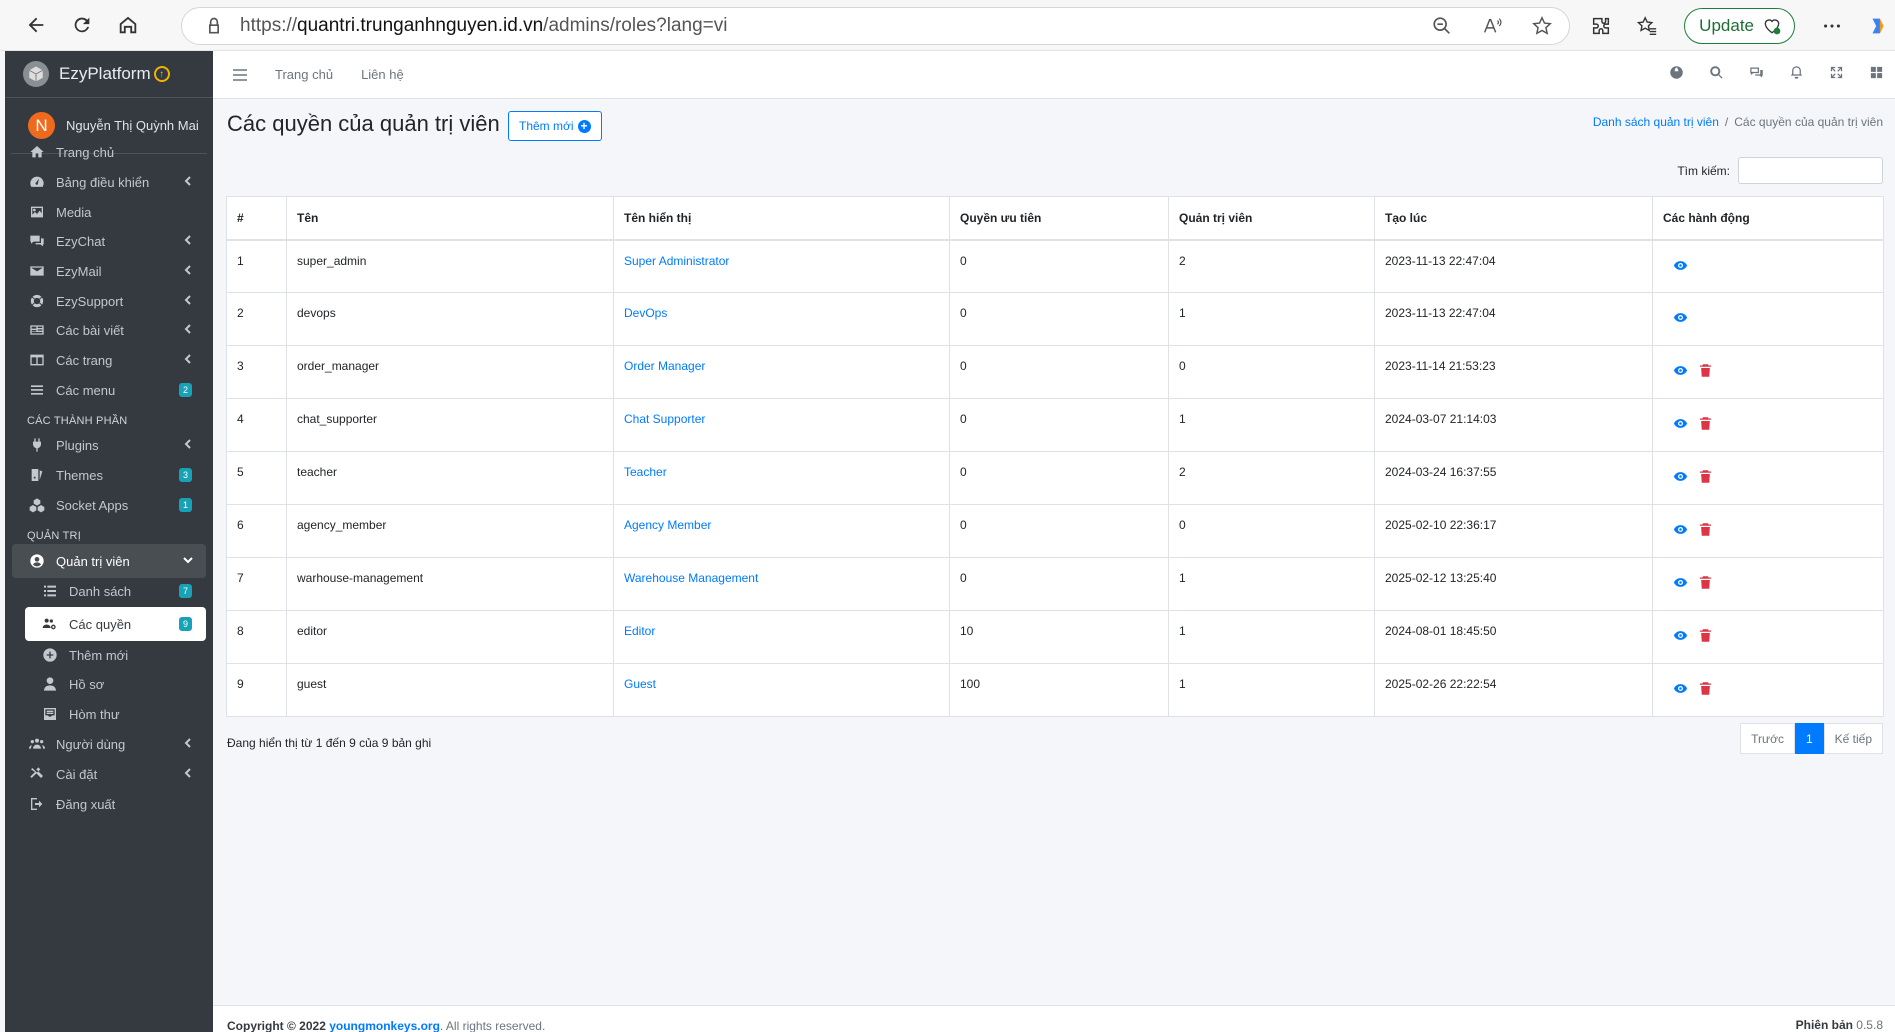 The width and height of the screenshot is (1895, 1032). Describe the element at coordinates (79, 271) in the screenshot. I see `sidebar-item-label: EzyMail` at that location.